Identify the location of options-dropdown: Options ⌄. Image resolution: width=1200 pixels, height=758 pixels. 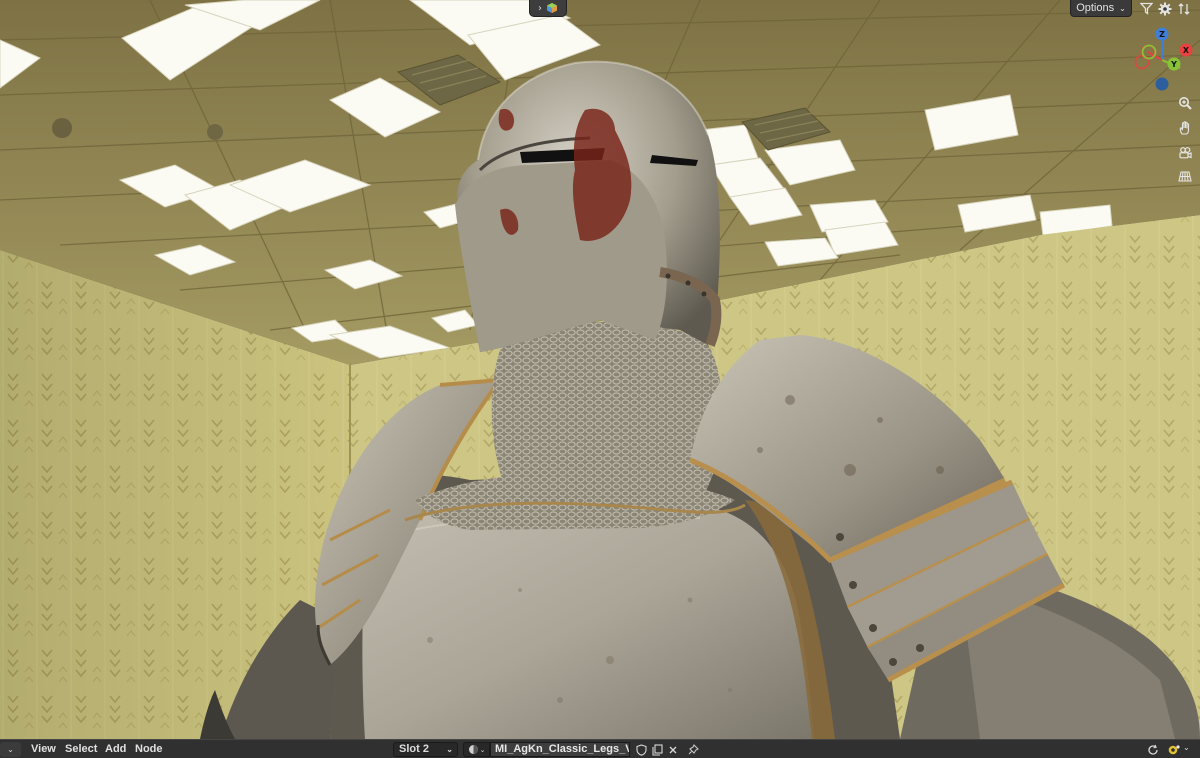
(1101, 8).